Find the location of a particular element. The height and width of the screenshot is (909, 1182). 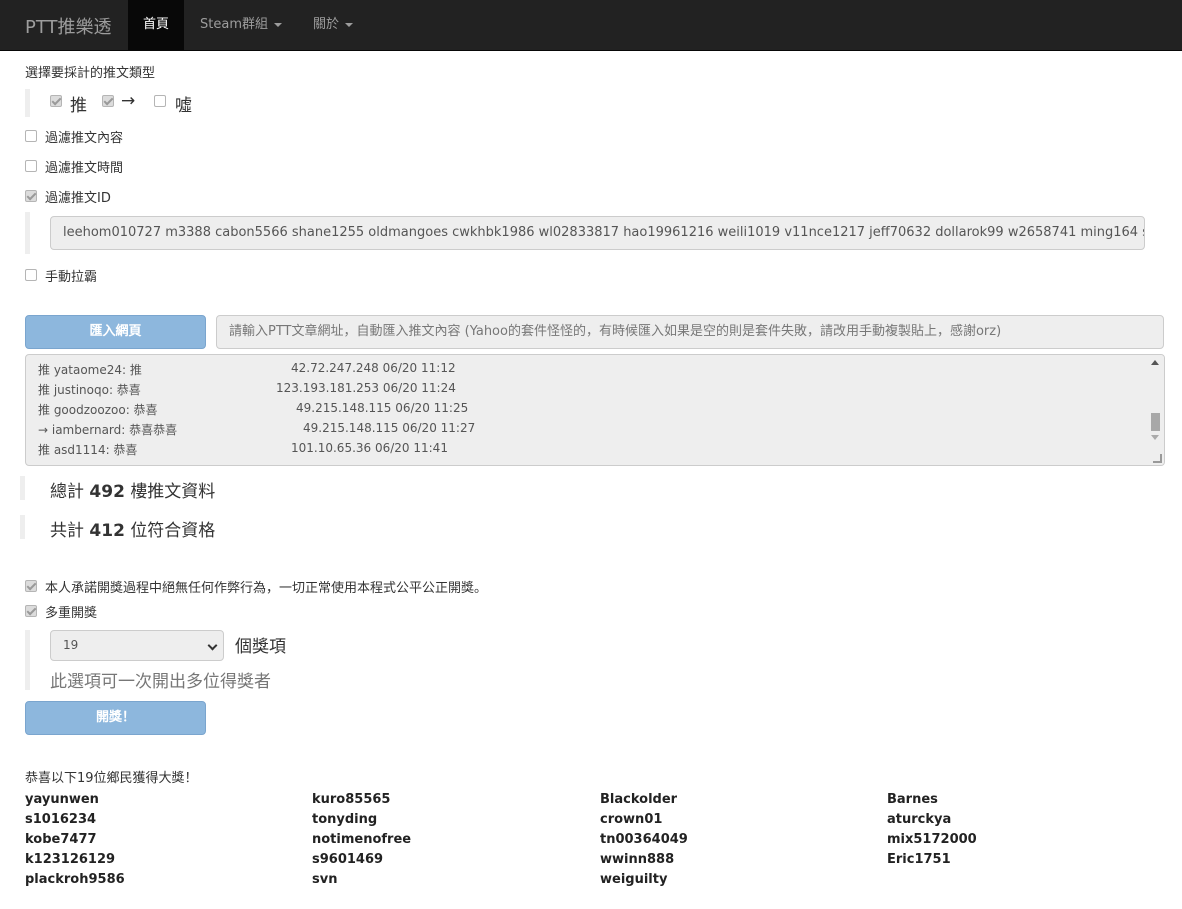

prize-unit-label: 個獎項 is located at coordinates (260, 647).